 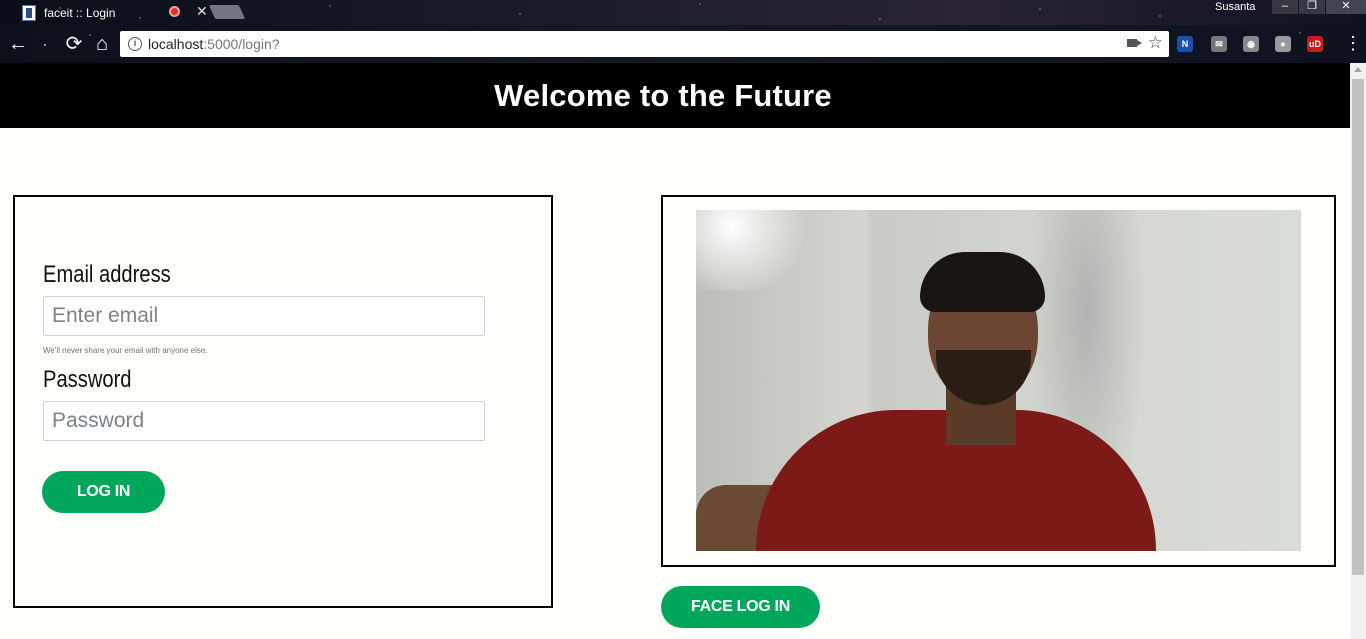 What do you see at coordinates (1285, 7) in the screenshot?
I see `minimize-button: –` at bounding box center [1285, 7].